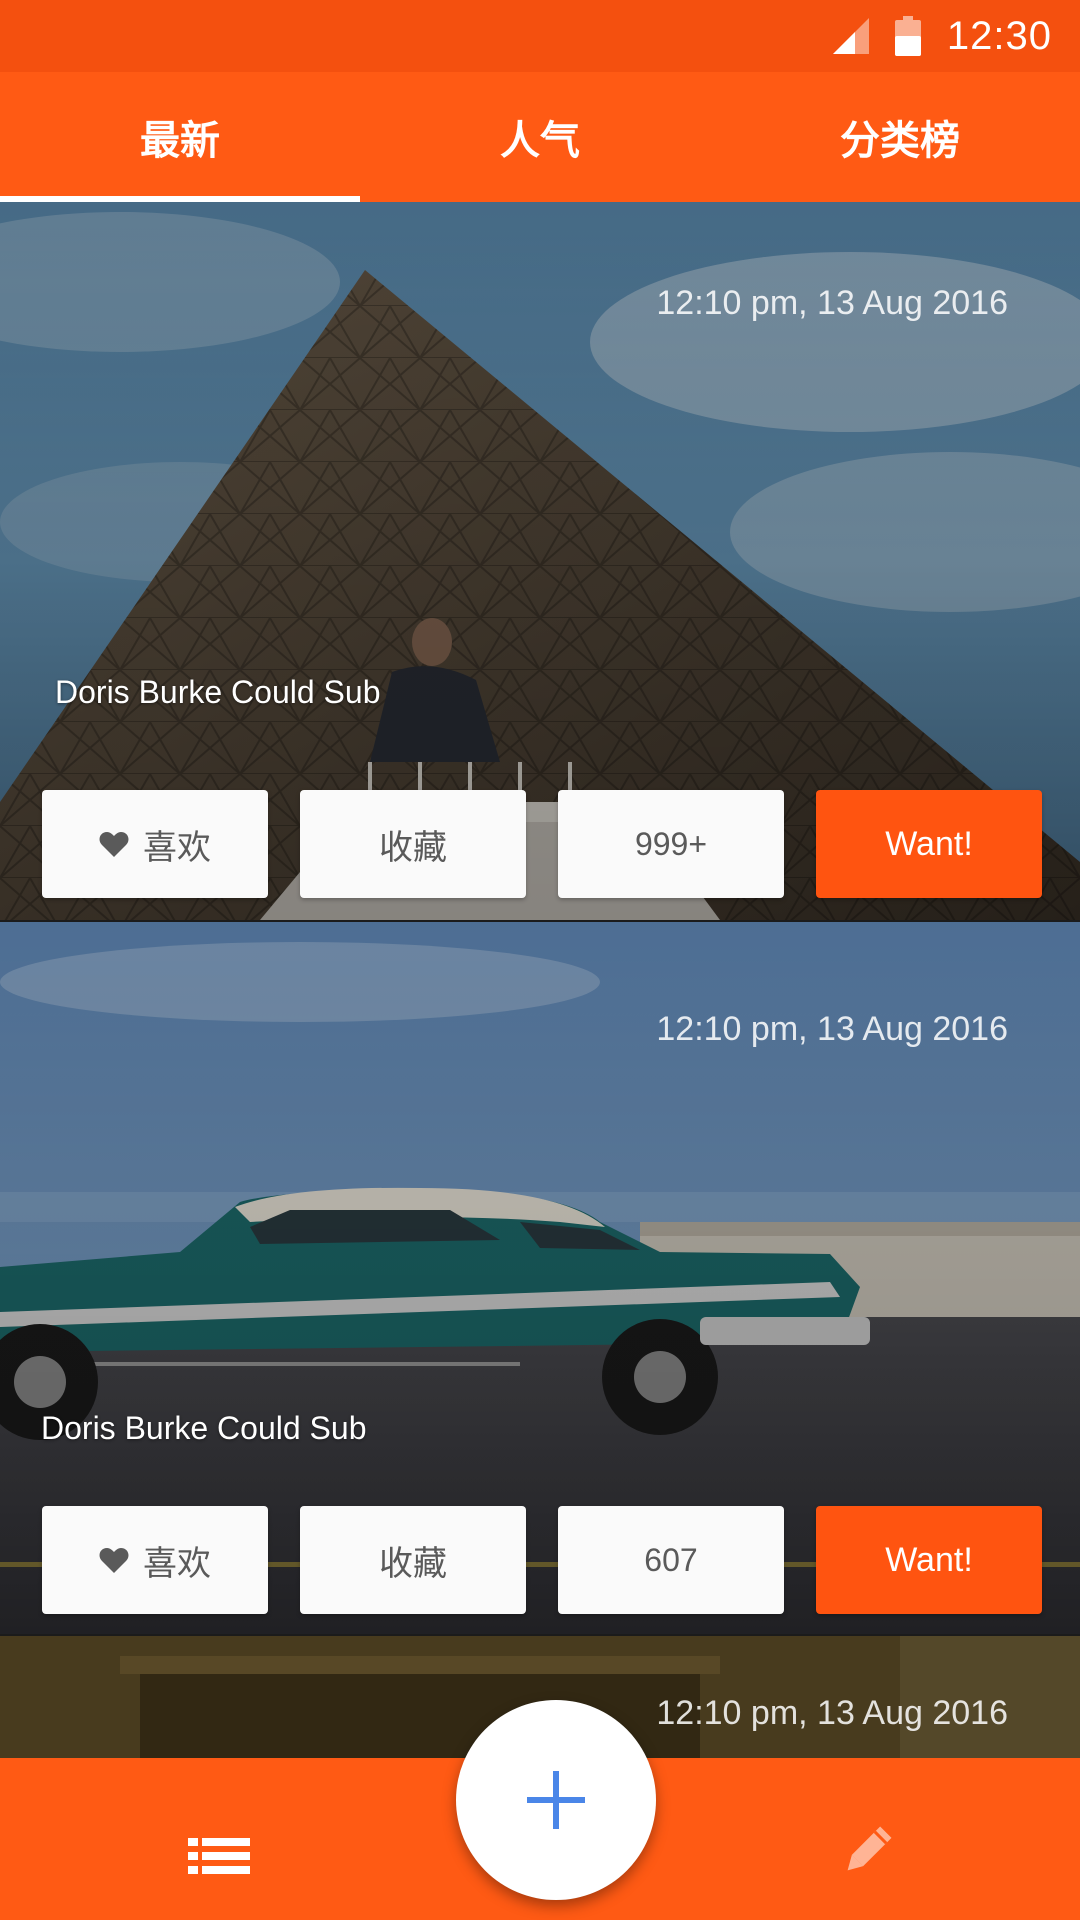 The width and height of the screenshot is (1080, 1920). What do you see at coordinates (671, 844) in the screenshot?
I see `count-badge: 999+` at bounding box center [671, 844].